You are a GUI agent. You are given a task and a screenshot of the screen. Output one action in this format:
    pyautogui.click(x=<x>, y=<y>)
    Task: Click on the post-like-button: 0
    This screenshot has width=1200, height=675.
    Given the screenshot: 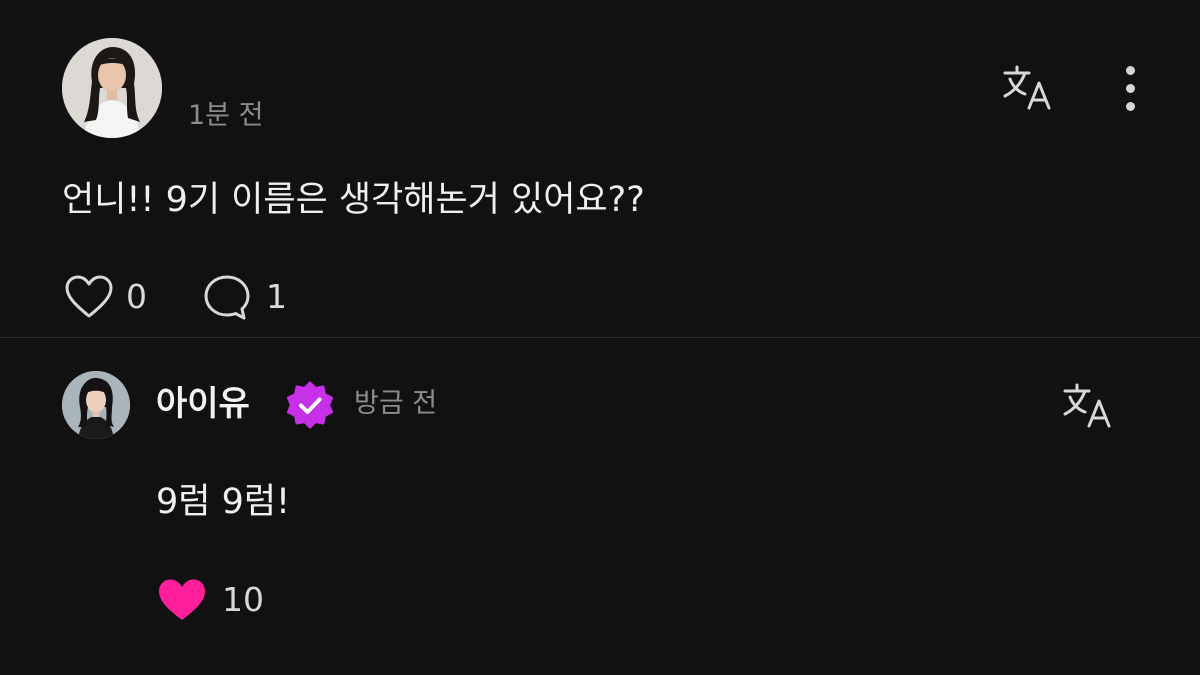 What is the action you would take?
    pyautogui.click(x=105, y=297)
    